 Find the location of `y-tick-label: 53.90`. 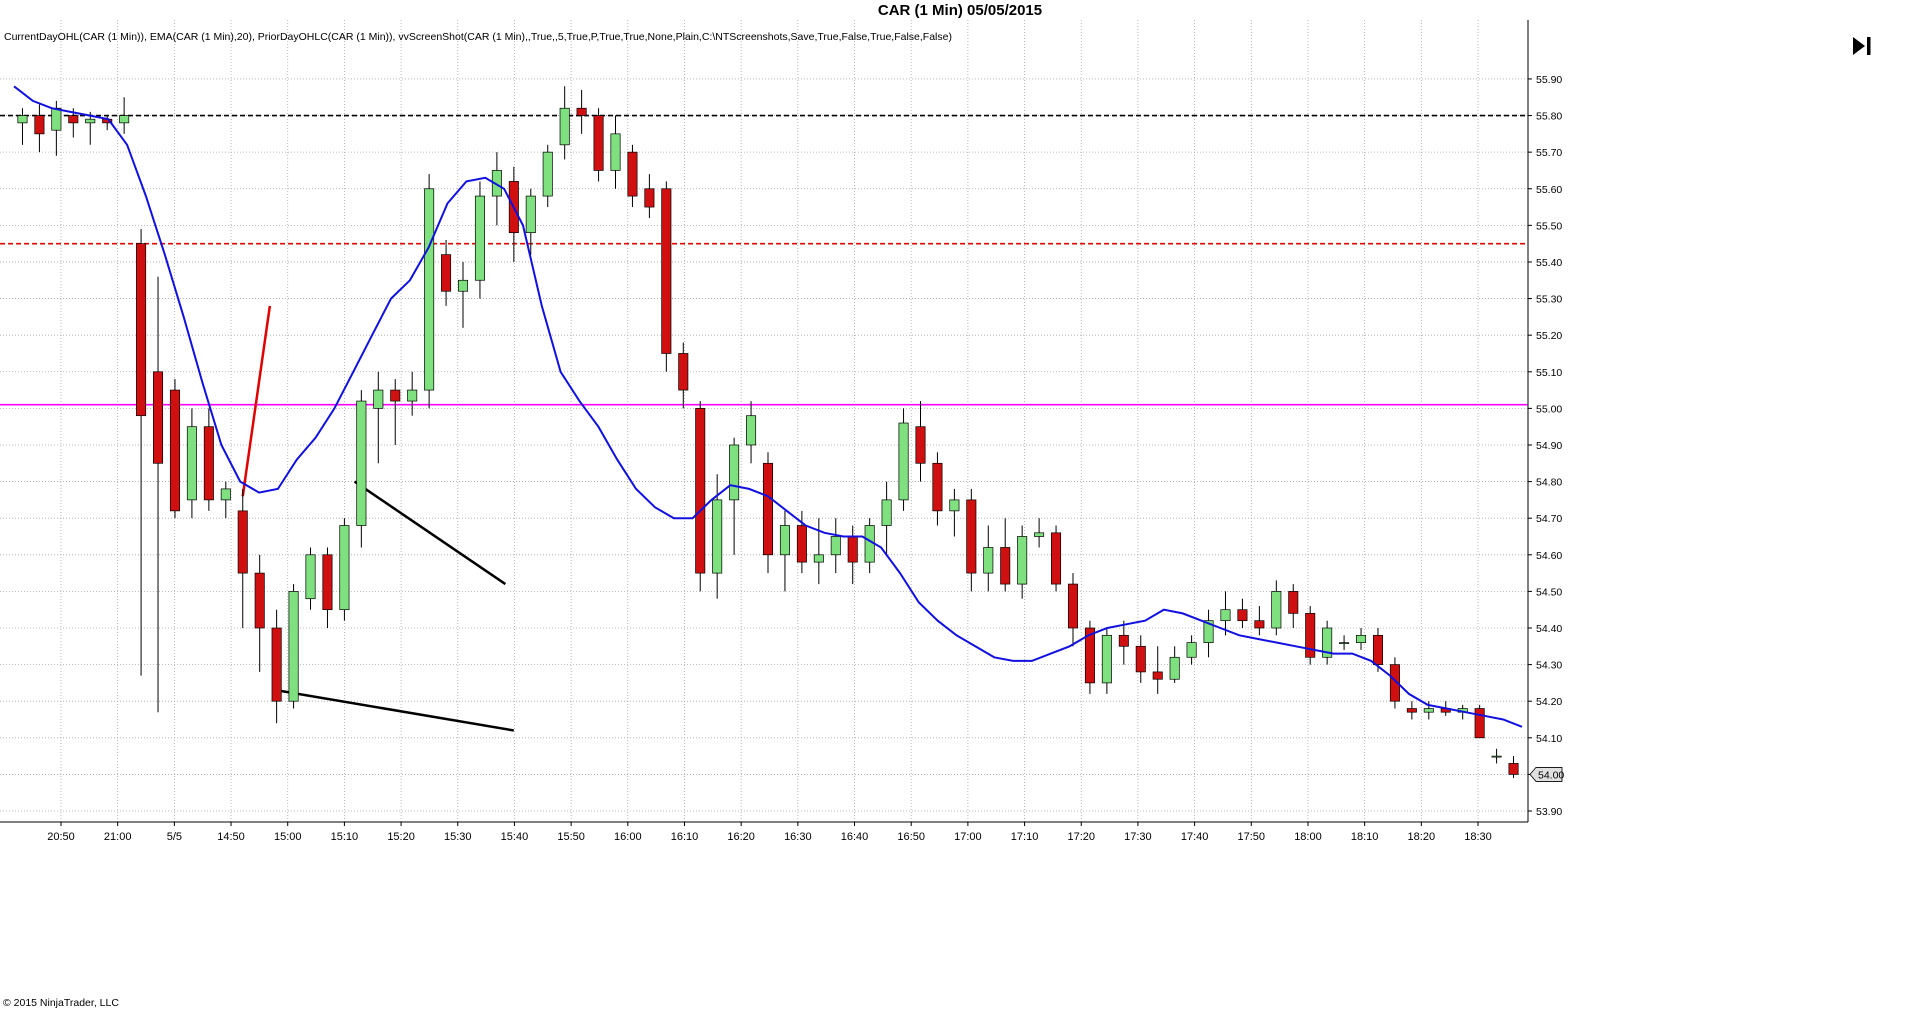

y-tick-label: 53.90 is located at coordinates (1549, 812).